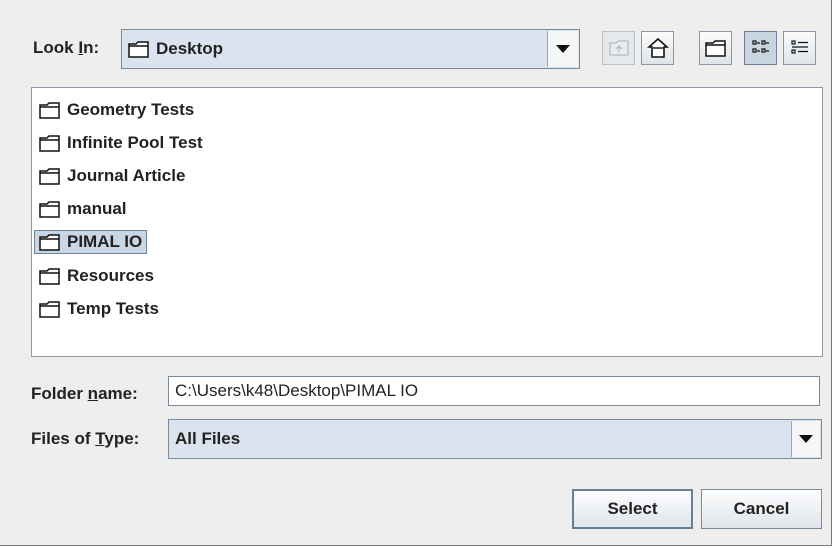 The width and height of the screenshot is (835, 548). I want to click on list-item-label: Resources, so click(110, 275).